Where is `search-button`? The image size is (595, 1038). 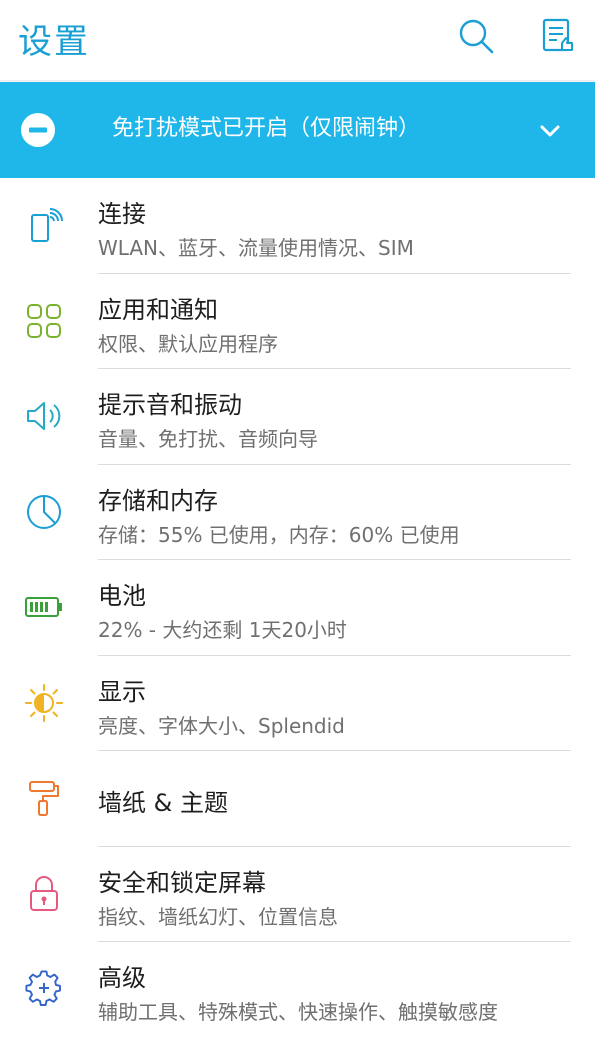
search-button is located at coordinates (476, 36).